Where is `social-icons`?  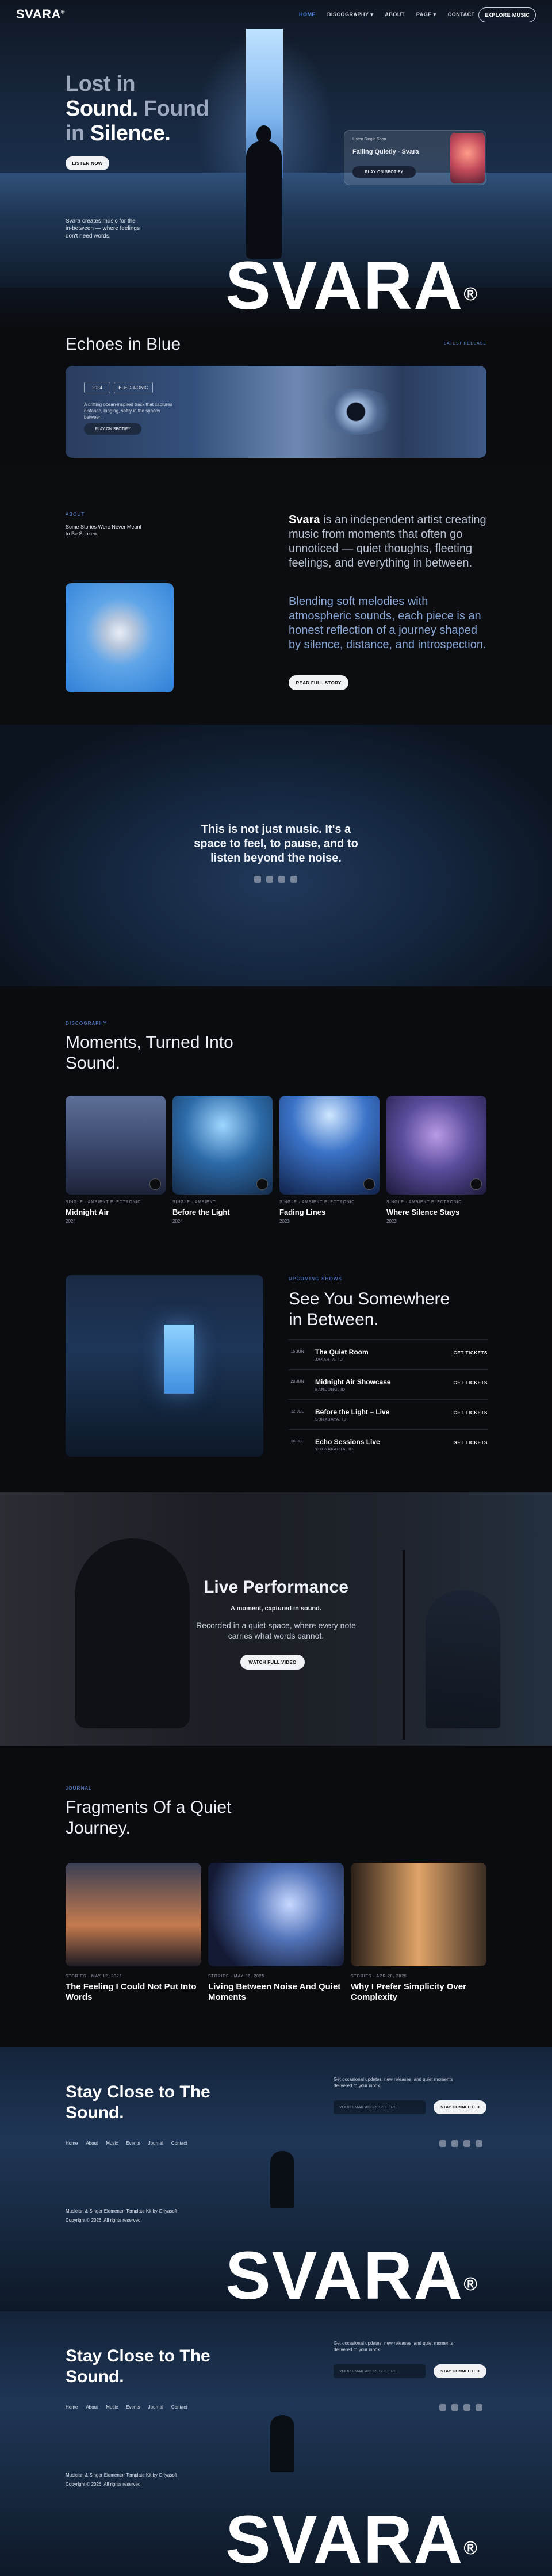 social-icons is located at coordinates (278, 880).